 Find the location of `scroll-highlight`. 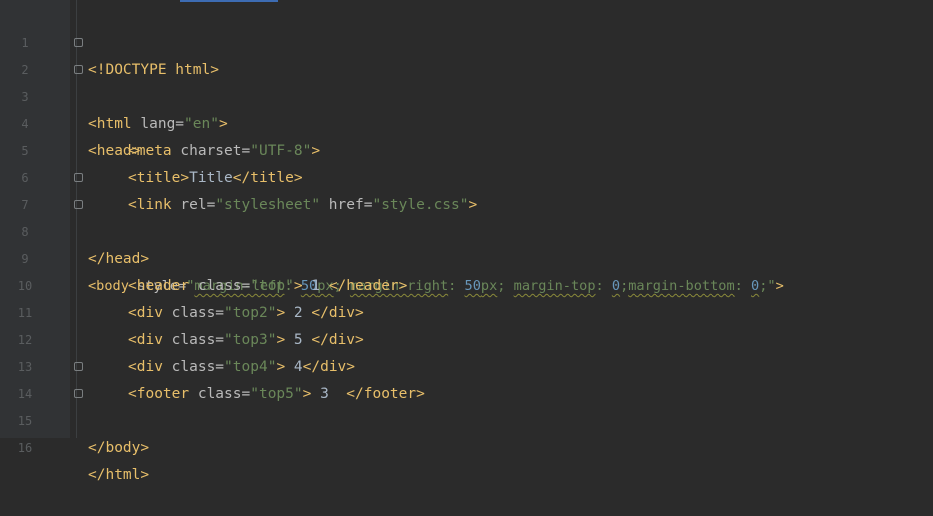

scroll-highlight is located at coordinates (229, 1).